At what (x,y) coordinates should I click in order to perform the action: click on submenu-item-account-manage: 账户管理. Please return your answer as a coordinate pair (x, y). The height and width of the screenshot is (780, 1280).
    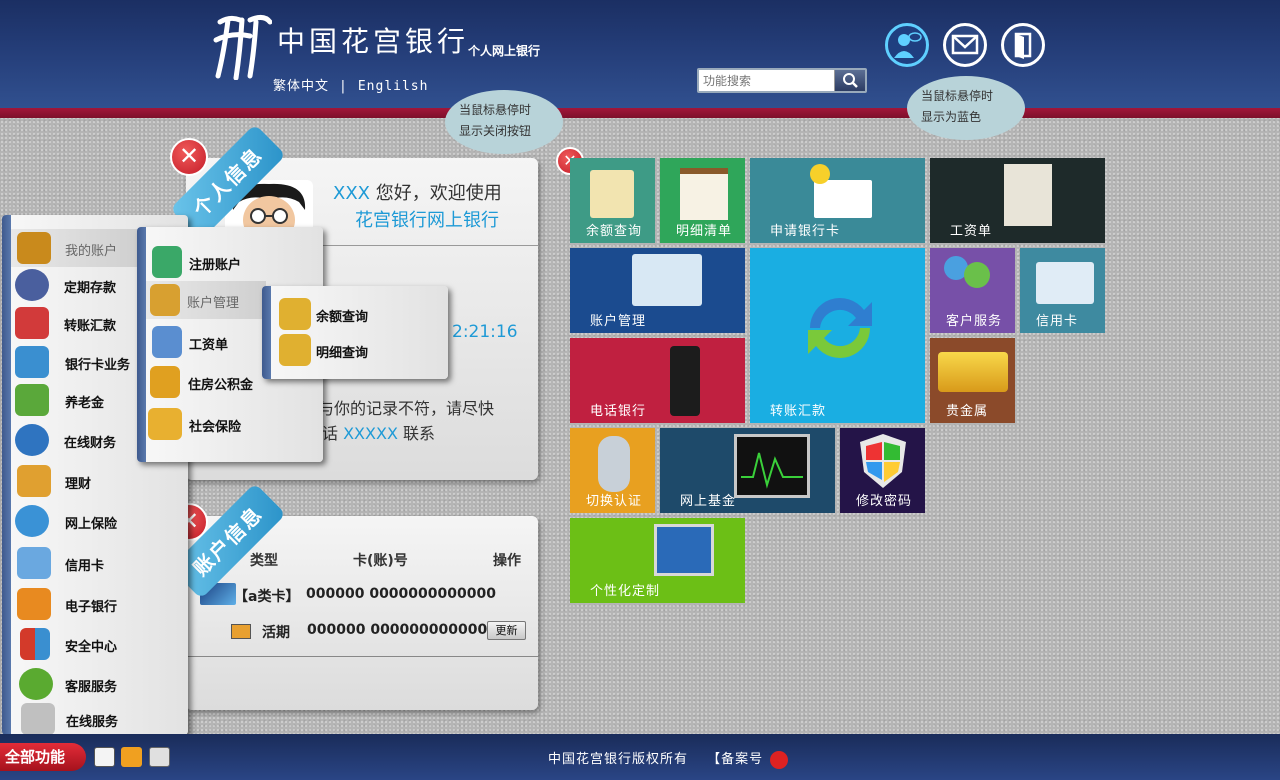
    Looking at the image, I should click on (206, 300).